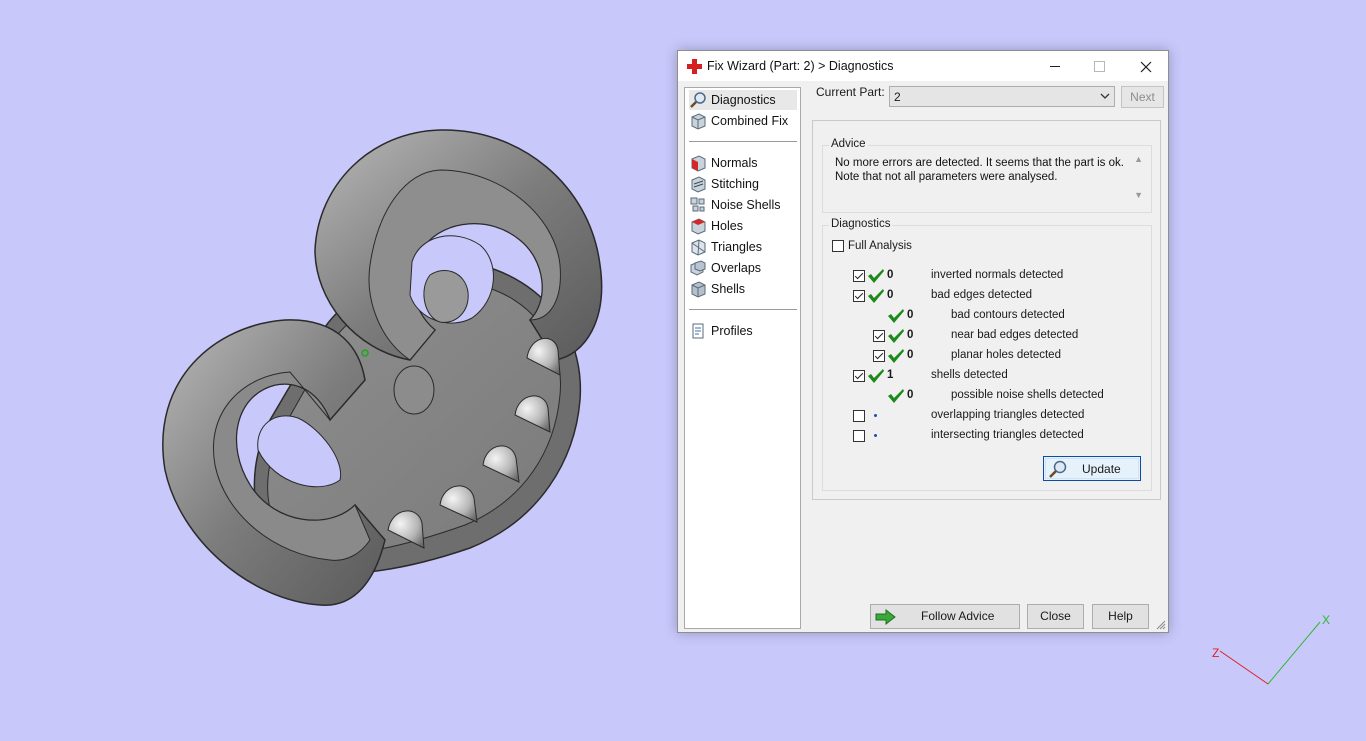 The width and height of the screenshot is (1366, 741). Describe the element at coordinates (848, 144) in the screenshot. I see `advice-title: Advice` at that location.